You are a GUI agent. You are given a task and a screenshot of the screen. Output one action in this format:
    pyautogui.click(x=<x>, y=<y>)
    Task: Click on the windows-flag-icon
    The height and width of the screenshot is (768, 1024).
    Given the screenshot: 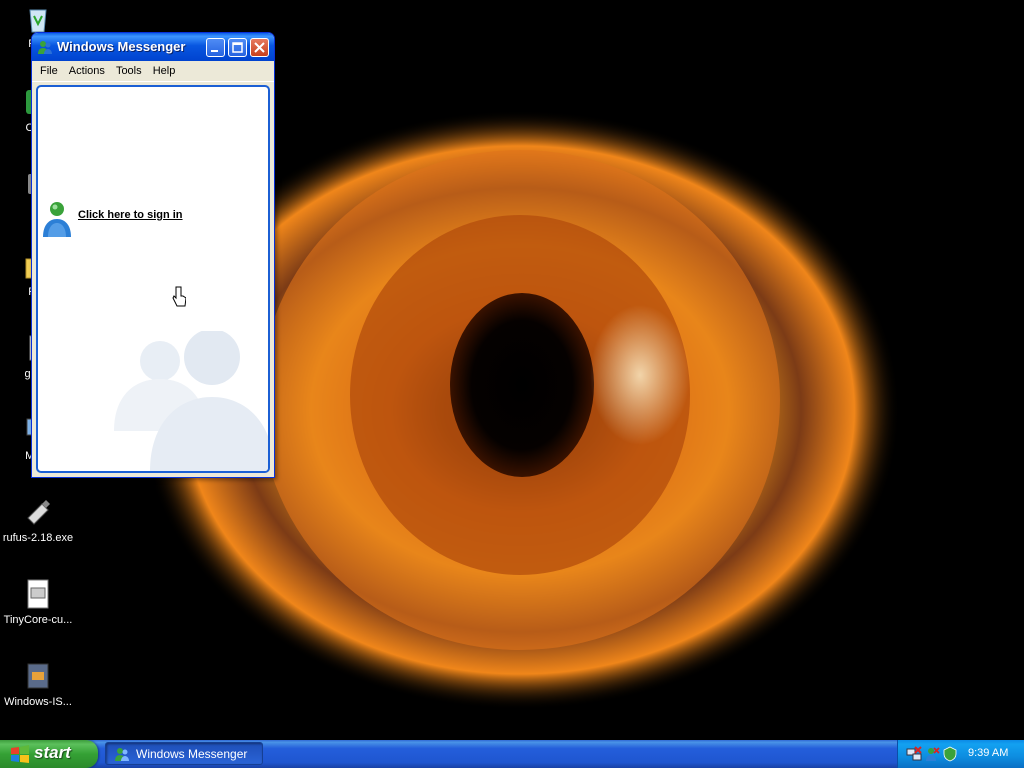 What is the action you would take?
    pyautogui.click(x=20, y=754)
    